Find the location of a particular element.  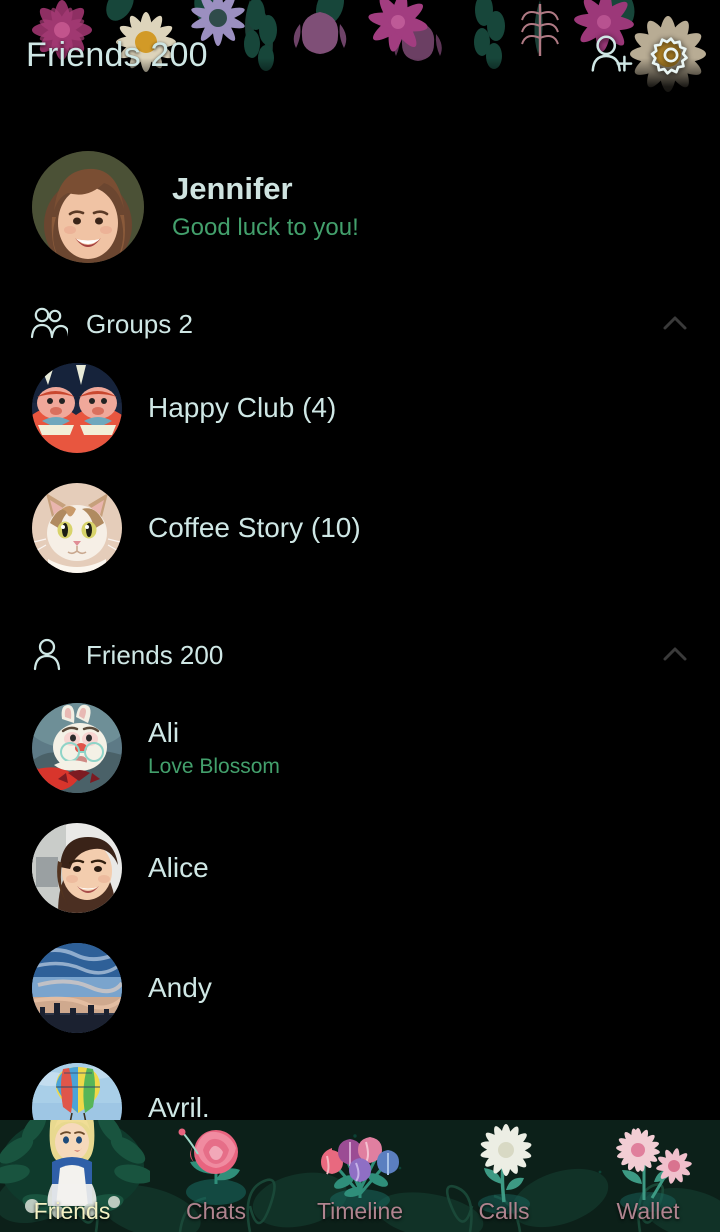

group-name: Coffee Story (10) is located at coordinates (254, 528).